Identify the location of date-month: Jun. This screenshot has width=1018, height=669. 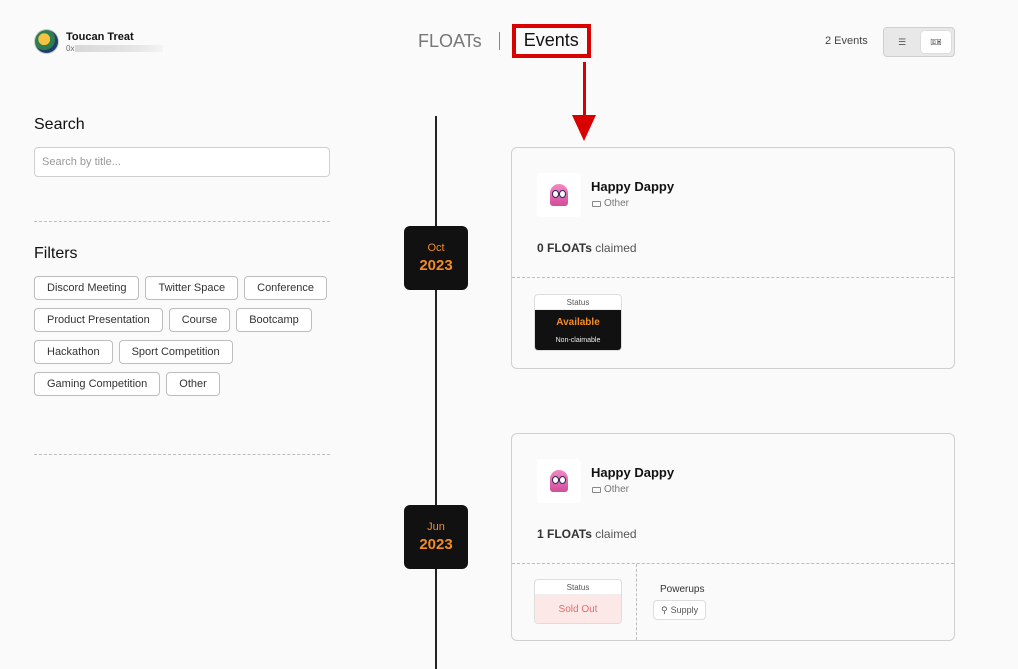
(436, 527).